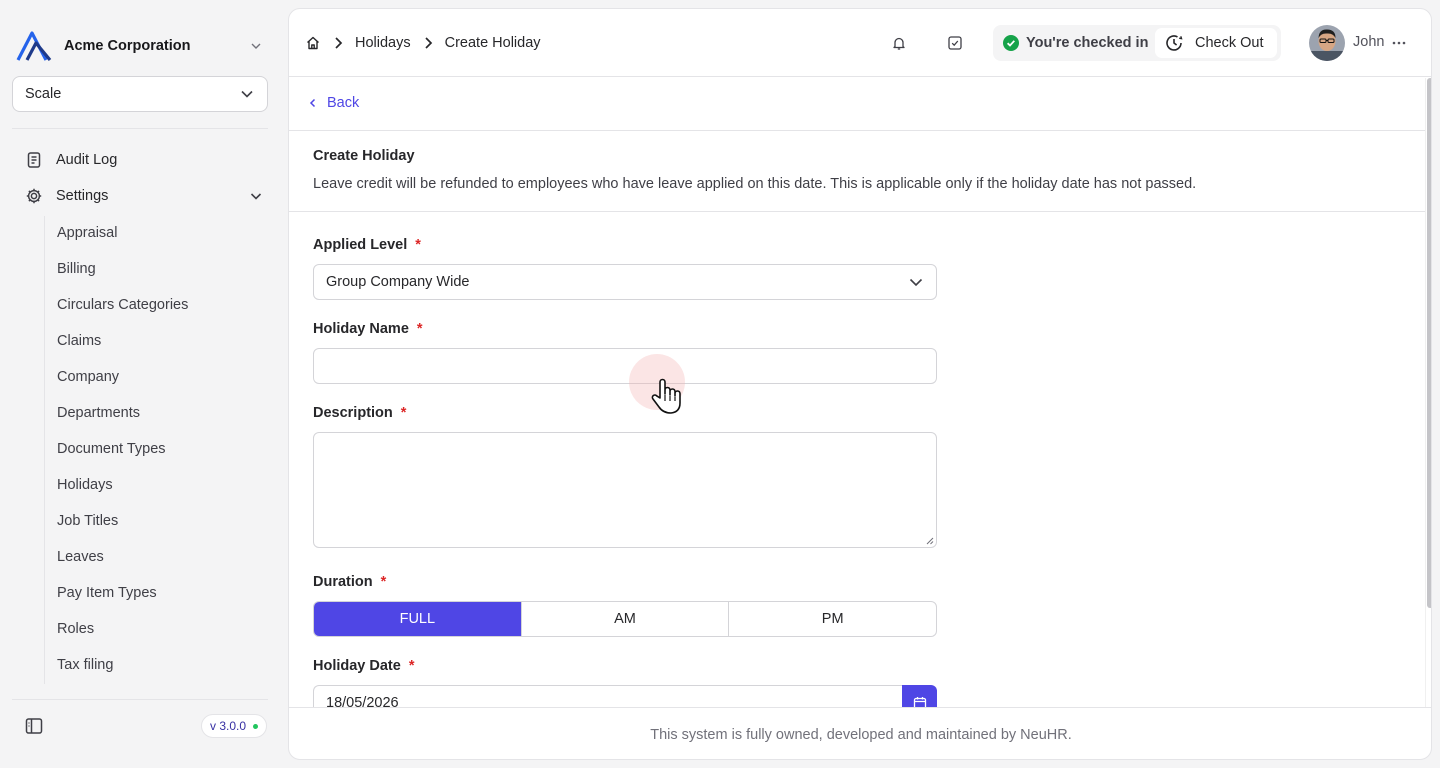 This screenshot has width=1440, height=768. I want to click on duration-option-pm: PM, so click(832, 619).